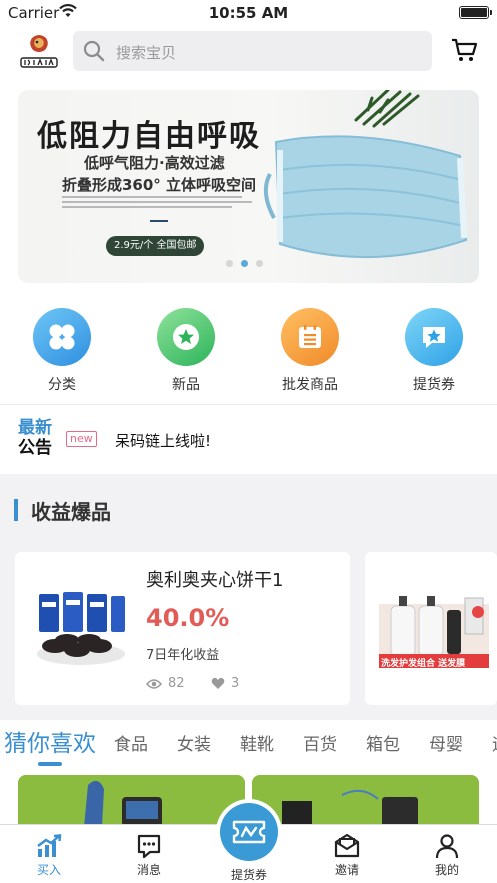  What do you see at coordinates (71, 511) in the screenshot?
I see `section-title: 收益爆品` at bounding box center [71, 511].